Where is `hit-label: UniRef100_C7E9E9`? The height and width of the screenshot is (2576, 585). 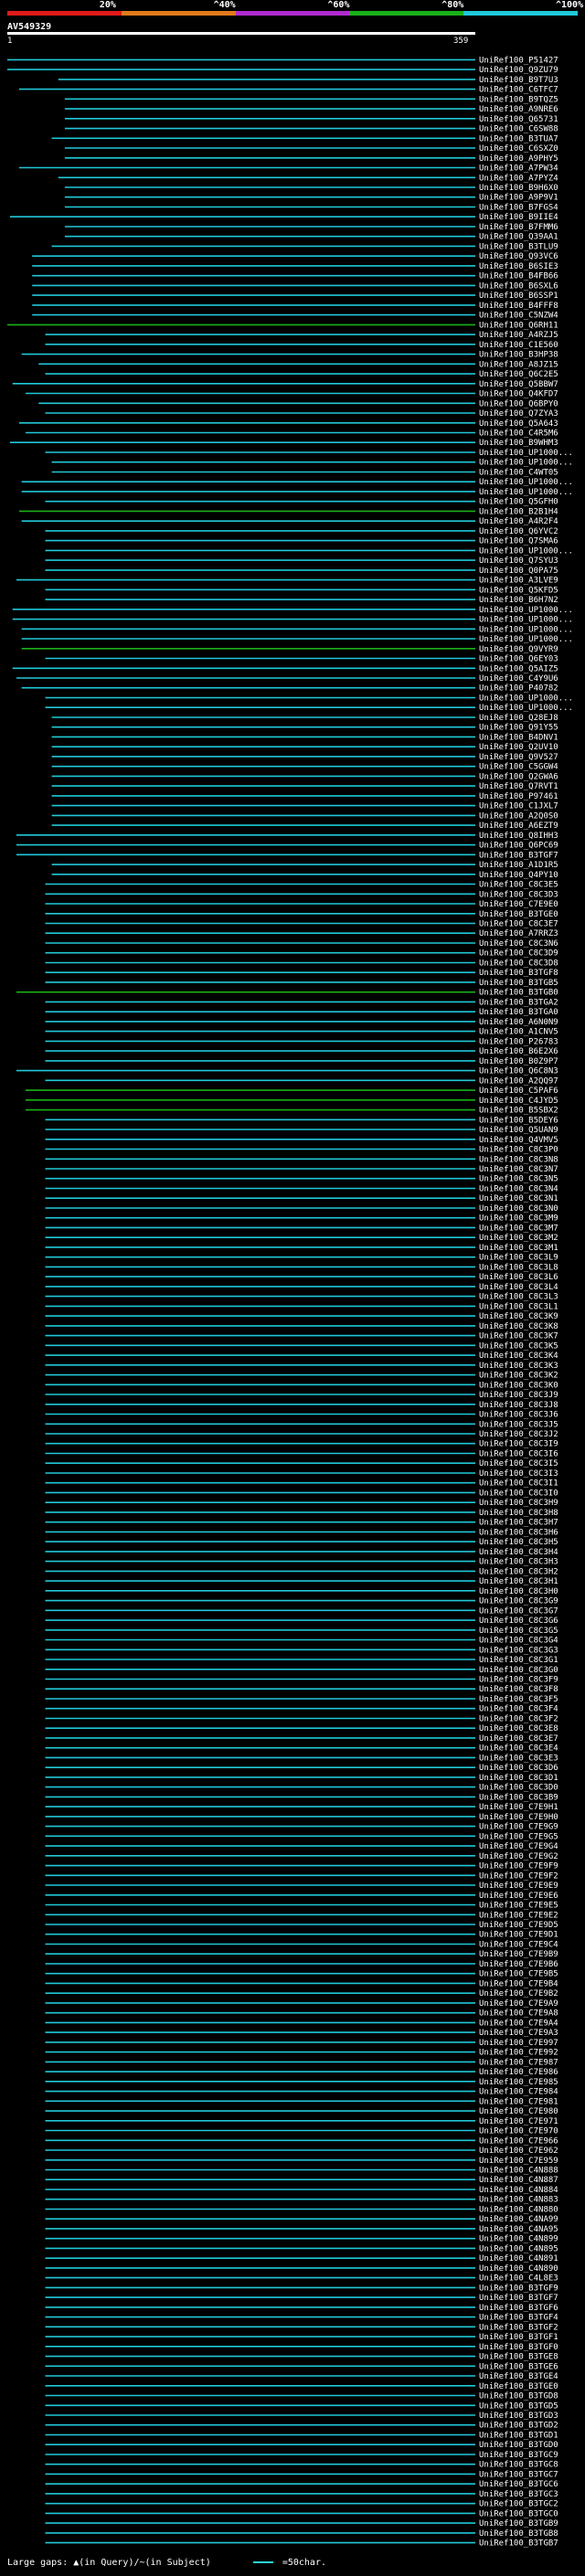 hit-label: UniRef100_C7E9E9 is located at coordinates (518, 1886).